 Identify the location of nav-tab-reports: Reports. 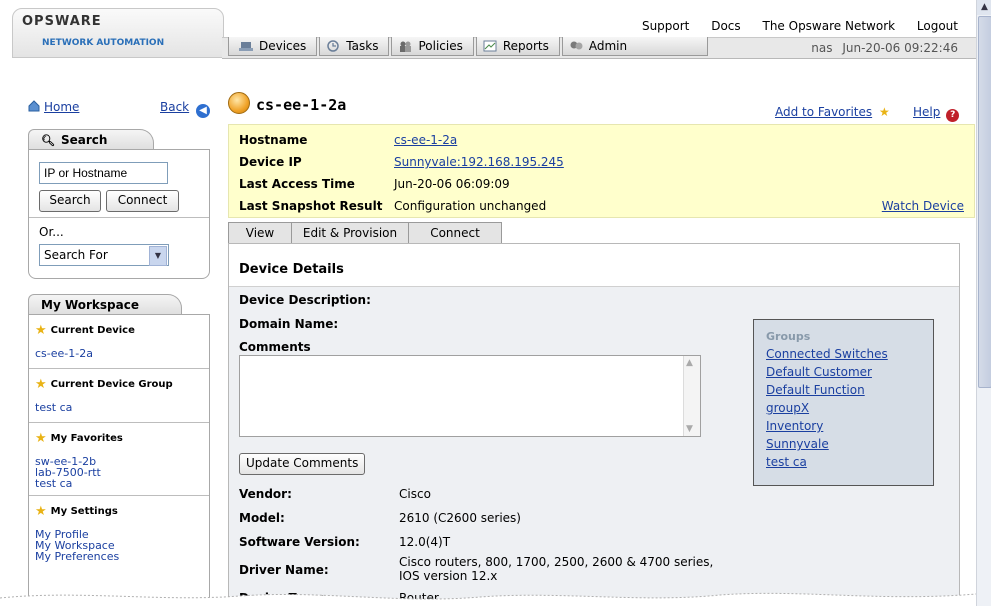
(517, 46).